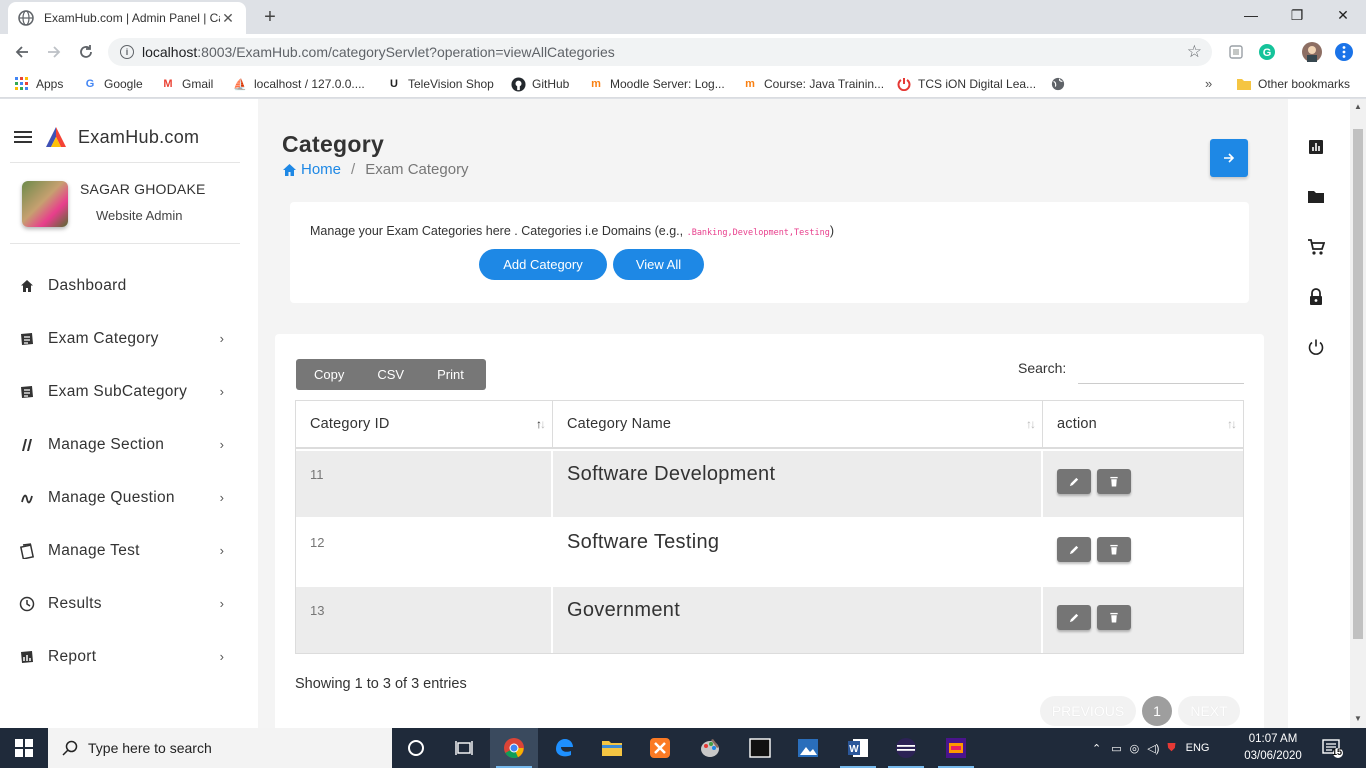 The width and height of the screenshot is (1366, 768). I want to click on go-forward-button, so click(1229, 158).